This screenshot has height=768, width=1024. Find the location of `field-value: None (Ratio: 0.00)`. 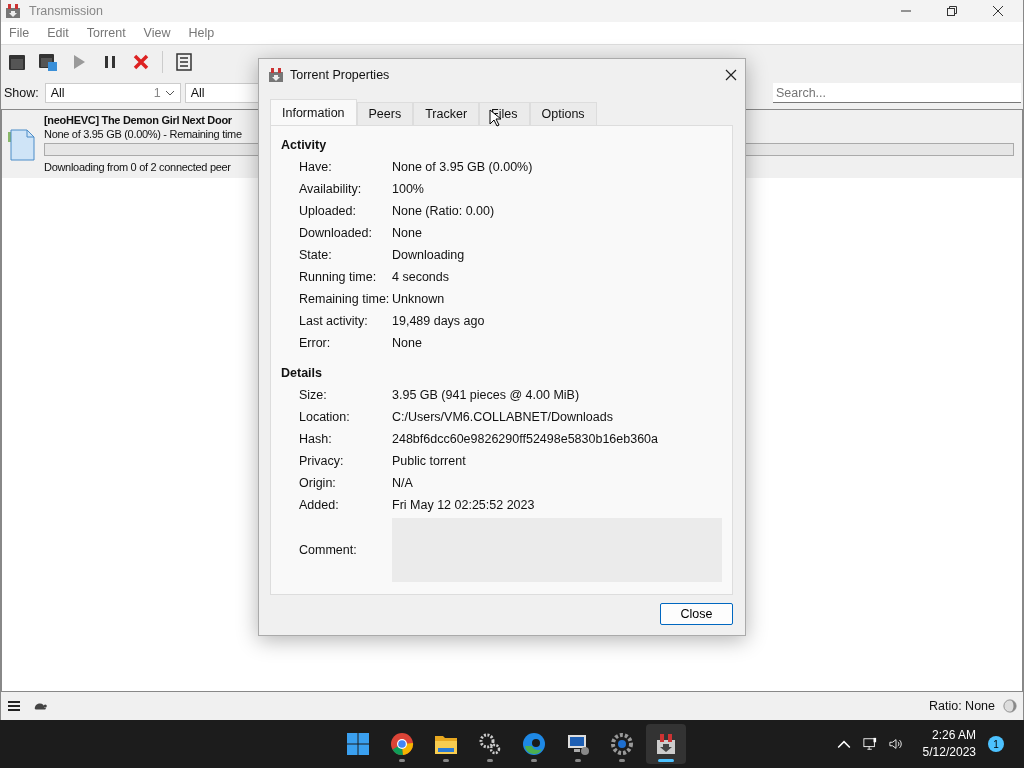

field-value: None (Ratio: 0.00) is located at coordinates (443, 211).